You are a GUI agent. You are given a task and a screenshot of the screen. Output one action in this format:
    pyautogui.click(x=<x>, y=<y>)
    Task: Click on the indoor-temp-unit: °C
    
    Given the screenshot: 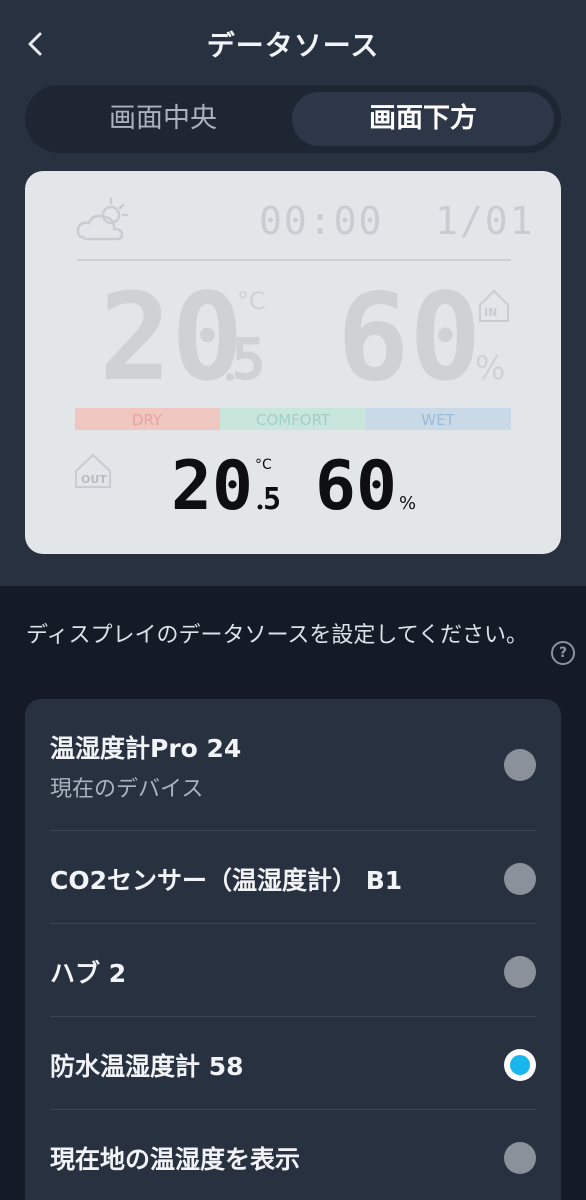 What is the action you would take?
    pyautogui.click(x=251, y=301)
    